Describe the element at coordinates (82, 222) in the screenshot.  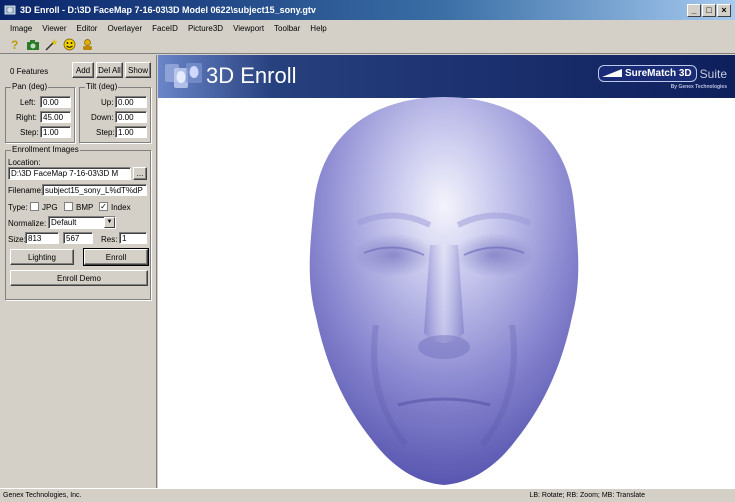
I see `normalize-select: Default ▼` at that location.